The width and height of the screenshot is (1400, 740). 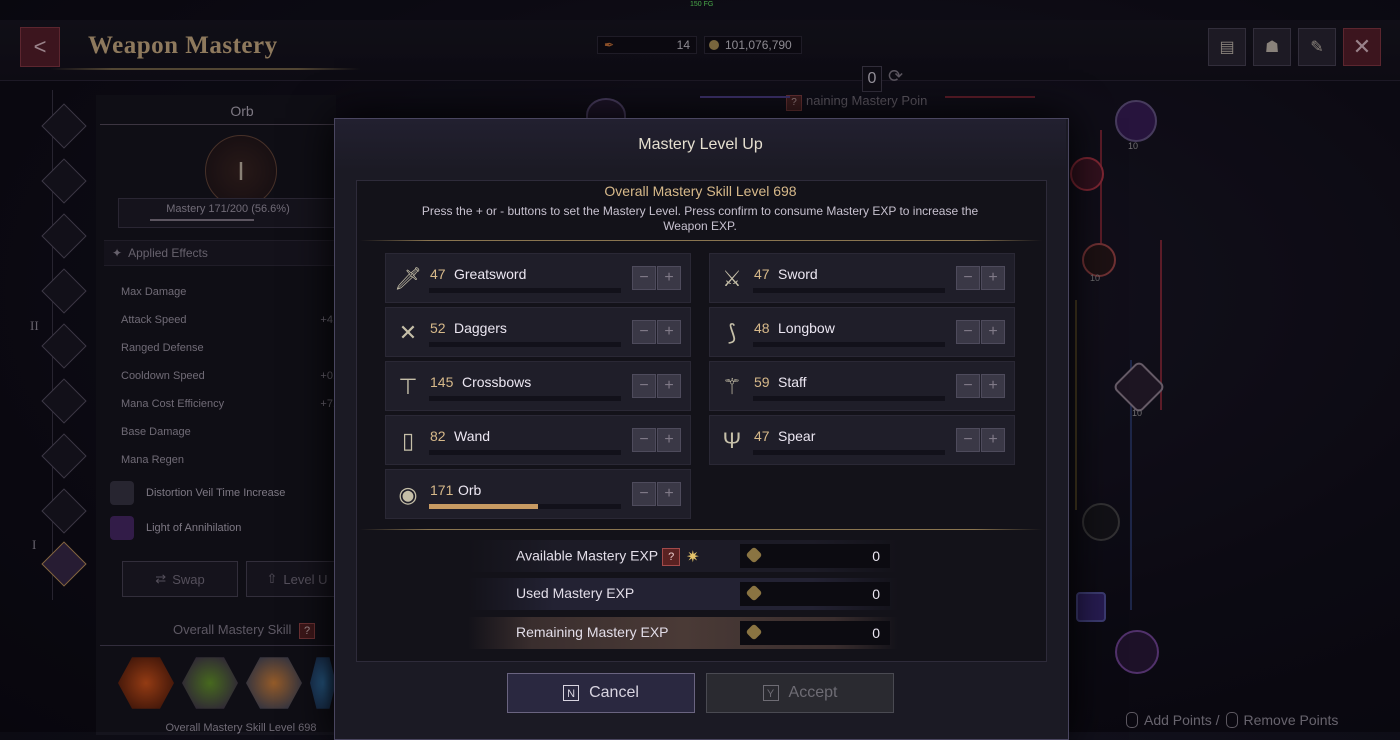 I want to click on weapon-row-longbow: ⟆ 48 Longbow − +, so click(x=862, y=332).